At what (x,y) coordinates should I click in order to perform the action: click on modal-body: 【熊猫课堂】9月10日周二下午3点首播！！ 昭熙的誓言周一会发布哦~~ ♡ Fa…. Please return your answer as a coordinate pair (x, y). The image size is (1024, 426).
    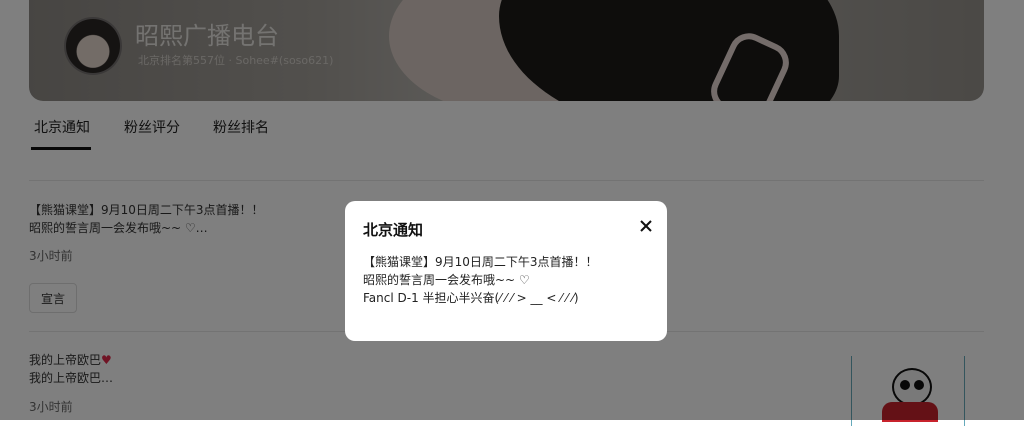
    Looking at the image, I should click on (480, 280).